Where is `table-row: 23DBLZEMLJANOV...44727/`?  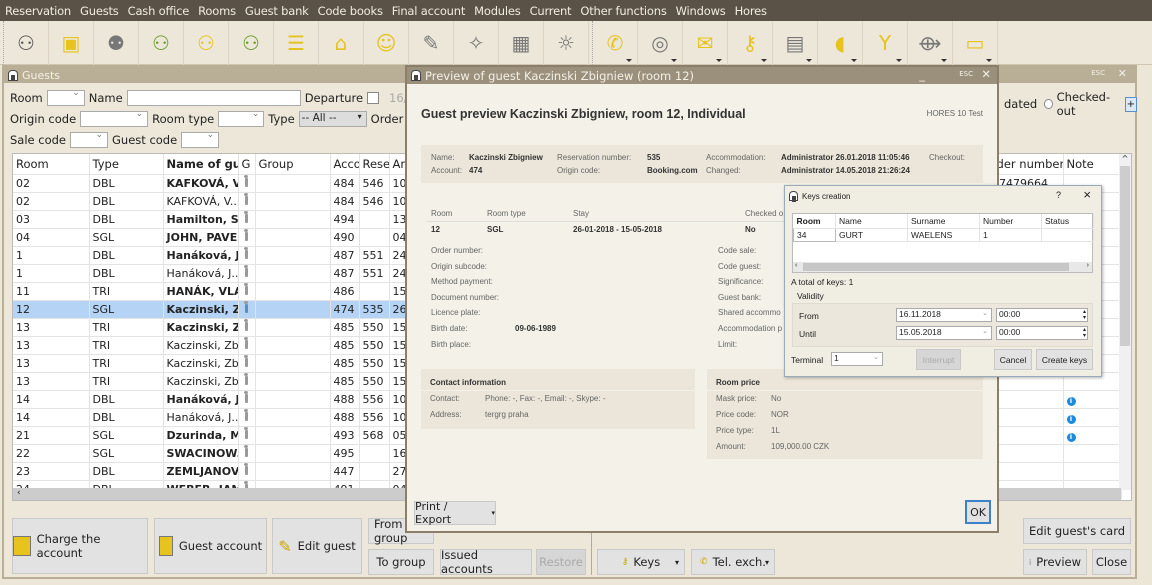 table-row: 23DBLZEMLJANOV...44727/ is located at coordinates (213, 471).